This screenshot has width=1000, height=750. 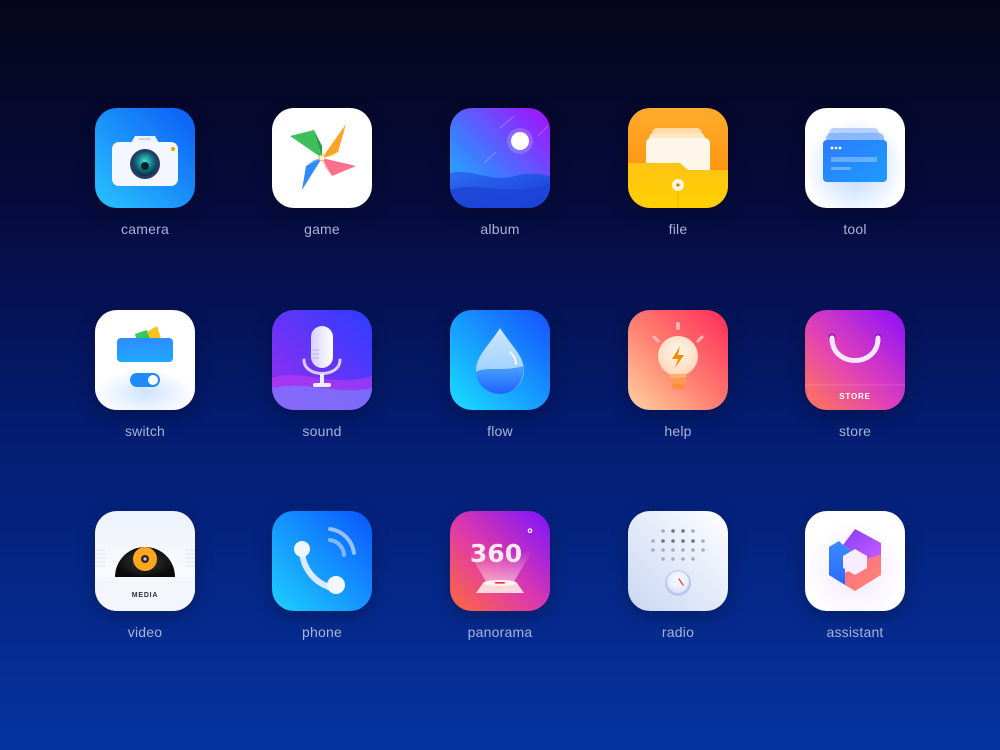 I want to click on app-phone: phone, so click(x=322, y=586).